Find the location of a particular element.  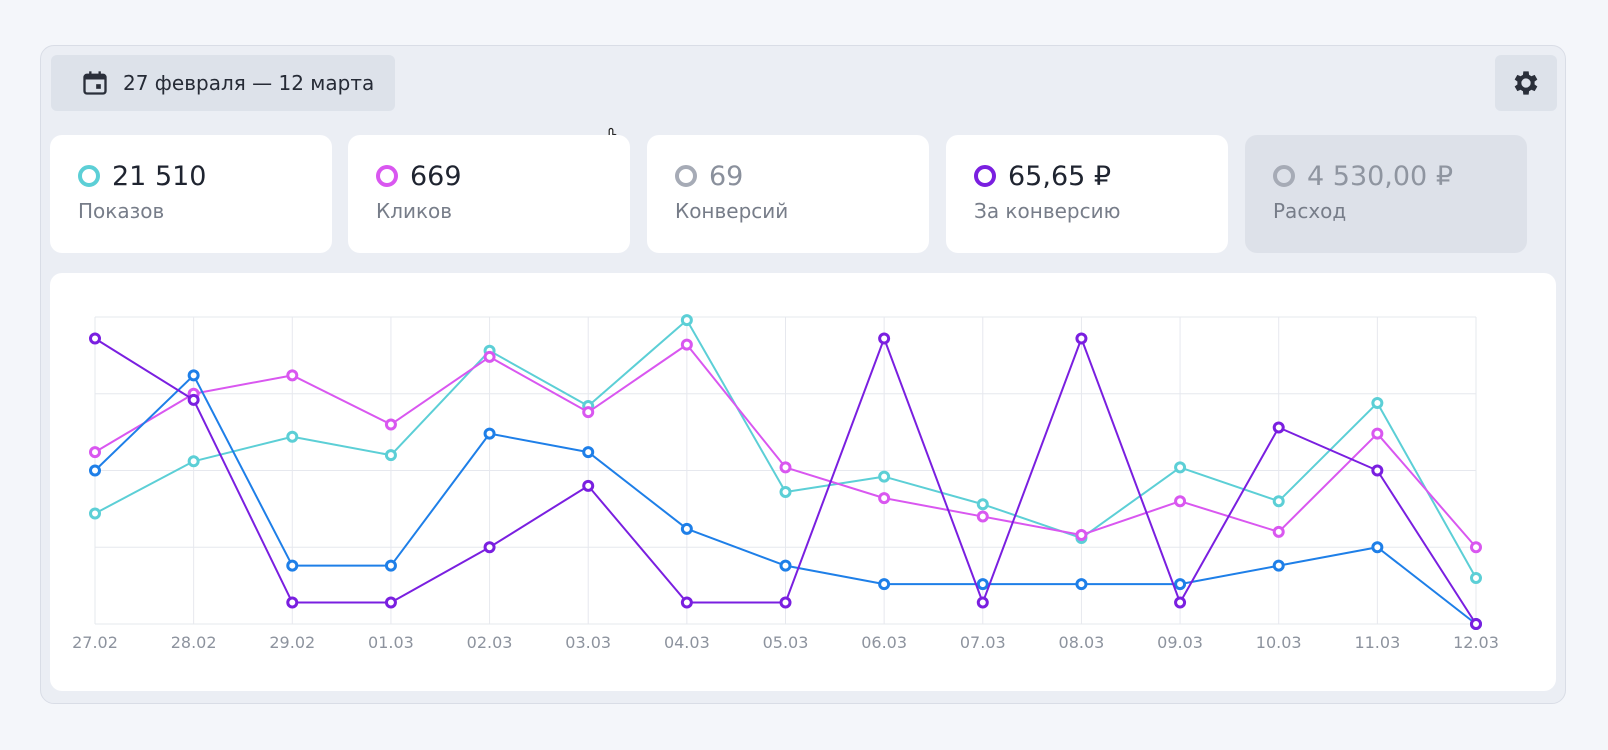

x-tick-label: 11.03 is located at coordinates (1377, 642).